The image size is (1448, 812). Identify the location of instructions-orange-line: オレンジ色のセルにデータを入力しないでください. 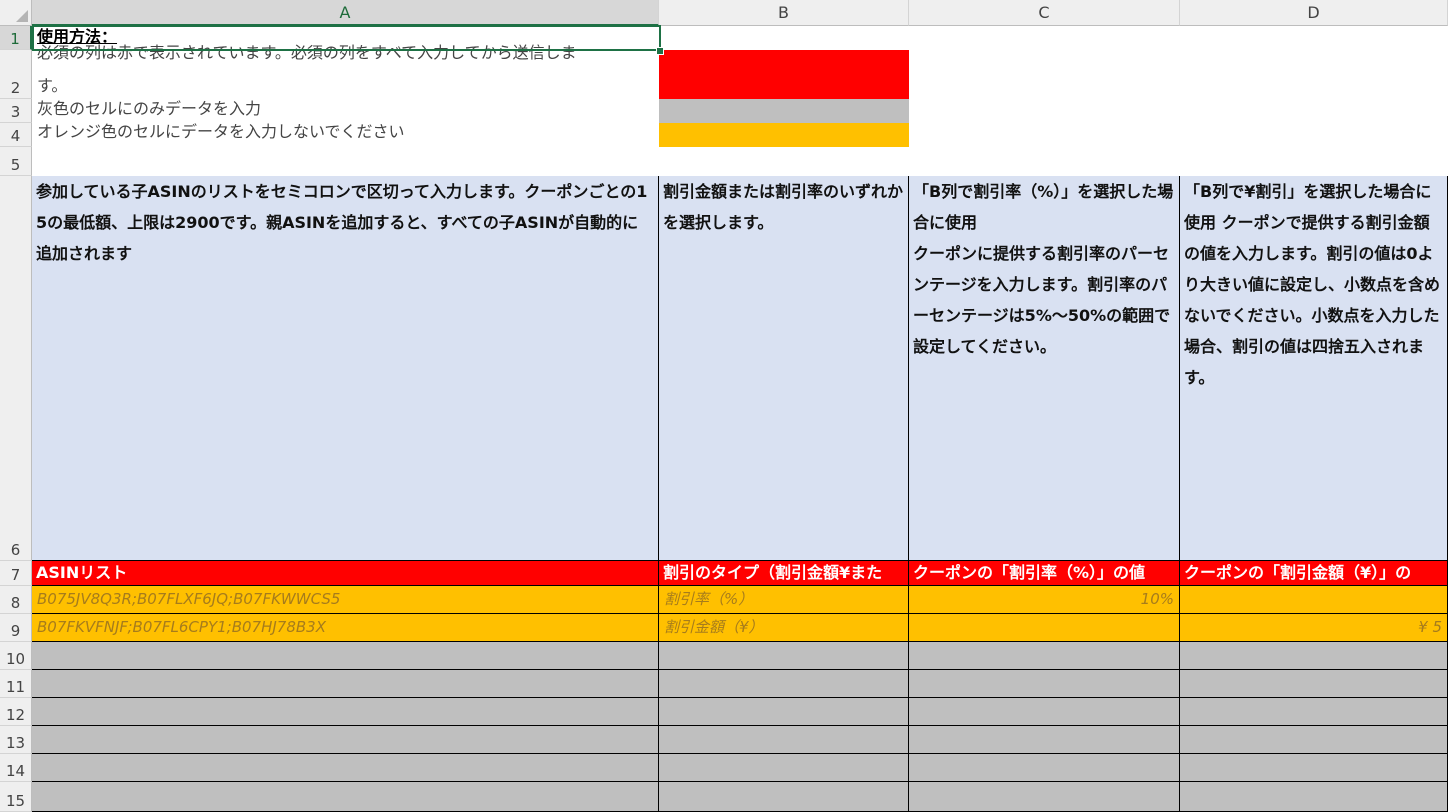
(345, 135).